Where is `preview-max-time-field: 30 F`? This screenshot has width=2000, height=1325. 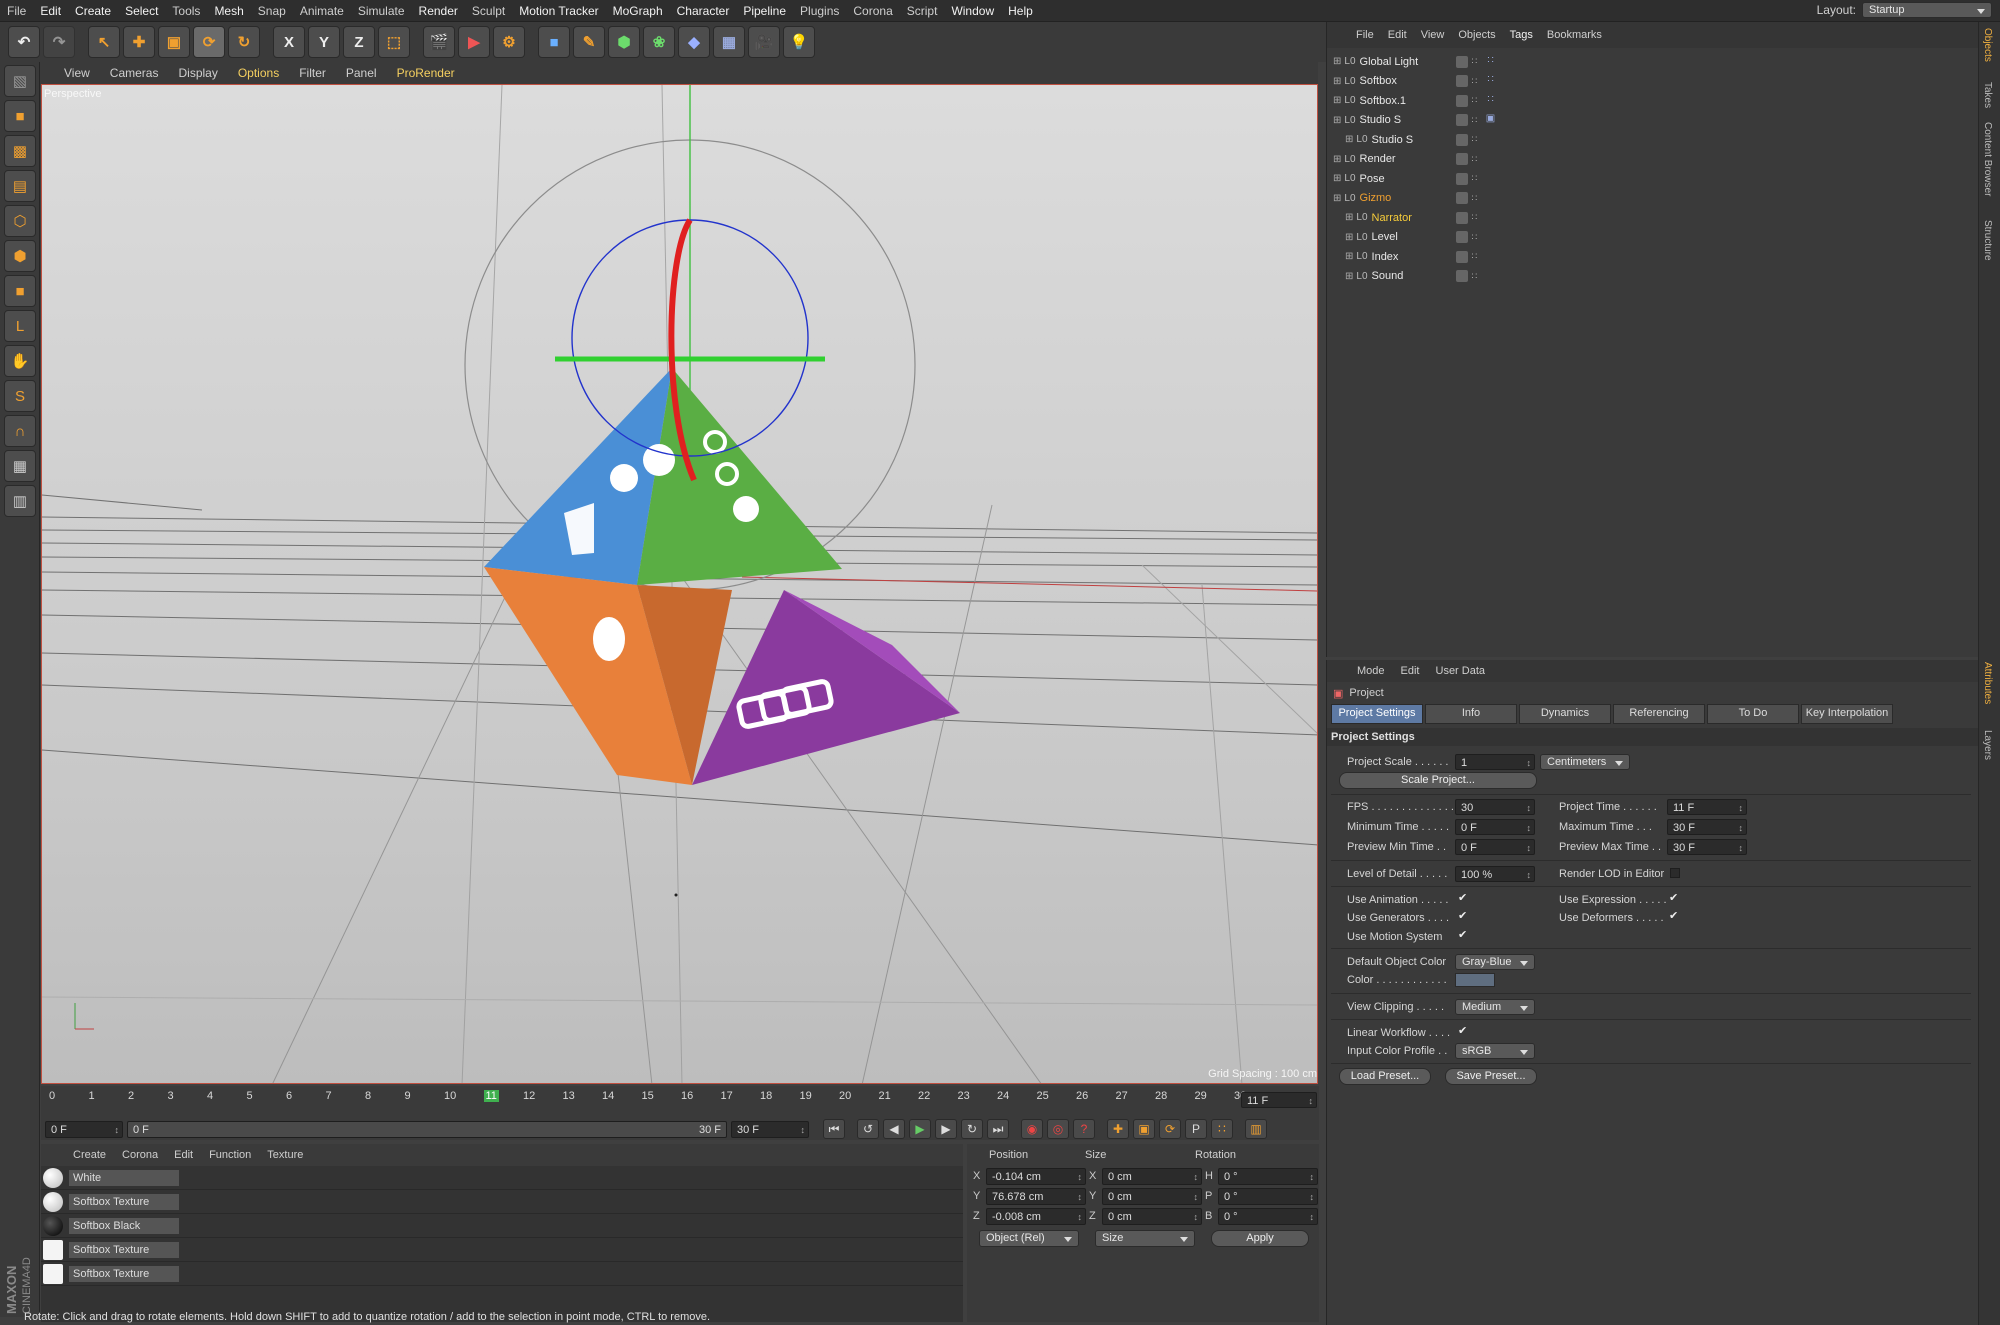
preview-max-time-field: 30 F is located at coordinates (1707, 847).